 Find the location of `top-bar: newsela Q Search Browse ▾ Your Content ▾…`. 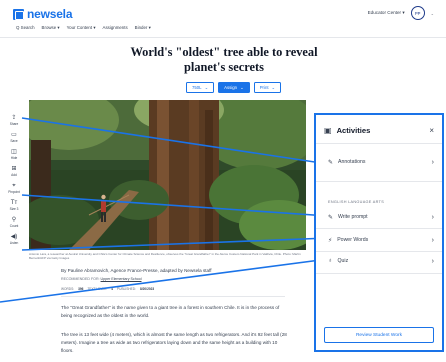

top-bar: newsela Q Search Browse ▾ Your Content ▾… is located at coordinates (223, 19).